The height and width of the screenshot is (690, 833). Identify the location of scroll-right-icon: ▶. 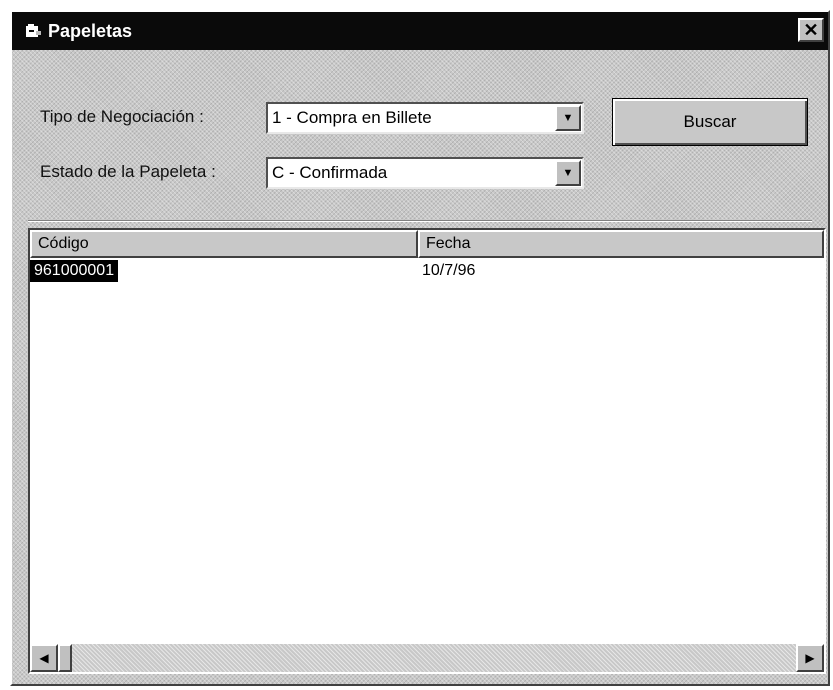
(810, 658).